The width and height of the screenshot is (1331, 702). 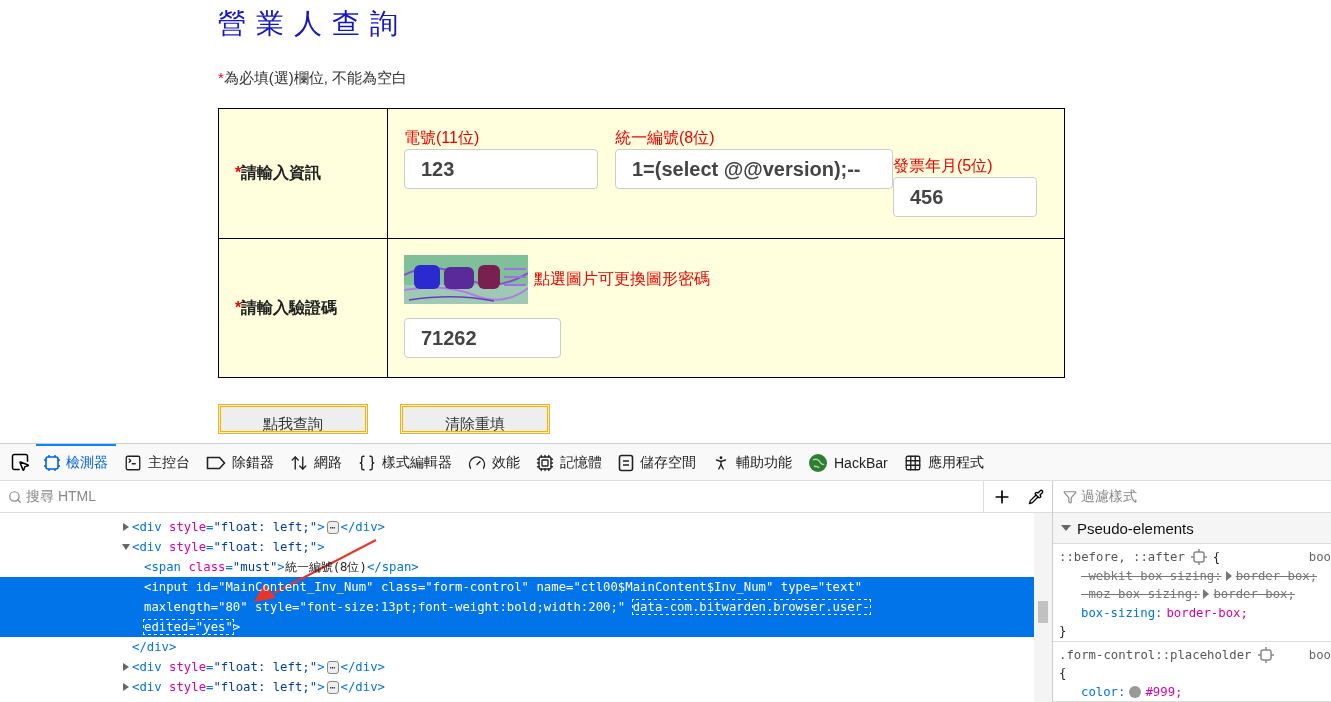 What do you see at coordinates (482, 338) in the screenshot?
I see `captcha-field: 71262` at bounding box center [482, 338].